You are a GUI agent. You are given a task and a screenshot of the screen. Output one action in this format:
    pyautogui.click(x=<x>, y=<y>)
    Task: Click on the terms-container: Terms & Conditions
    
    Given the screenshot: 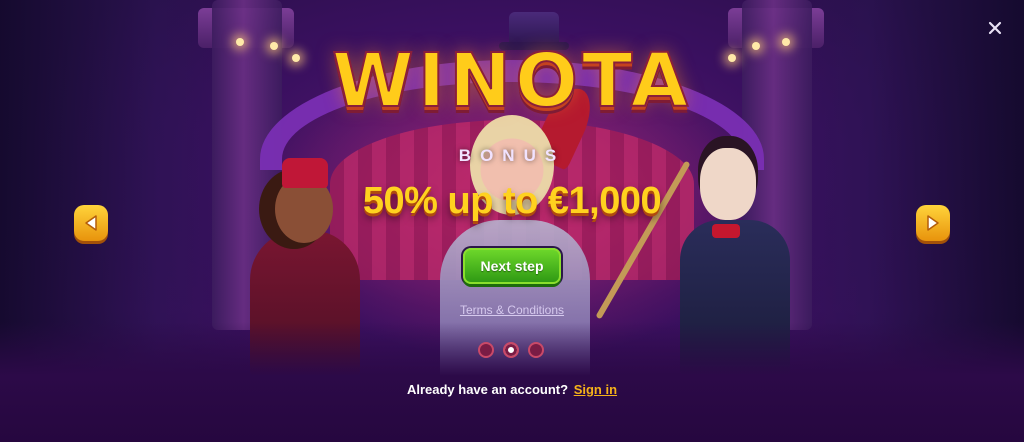 What is the action you would take?
    pyautogui.click(x=512, y=310)
    